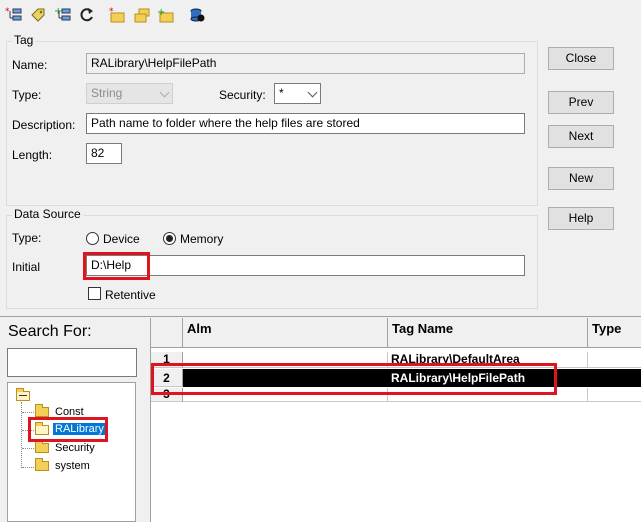 Image resolution: width=641 pixels, height=522 pixels. Describe the element at coordinates (72, 466) in the screenshot. I see `tree-item-system: system` at that location.